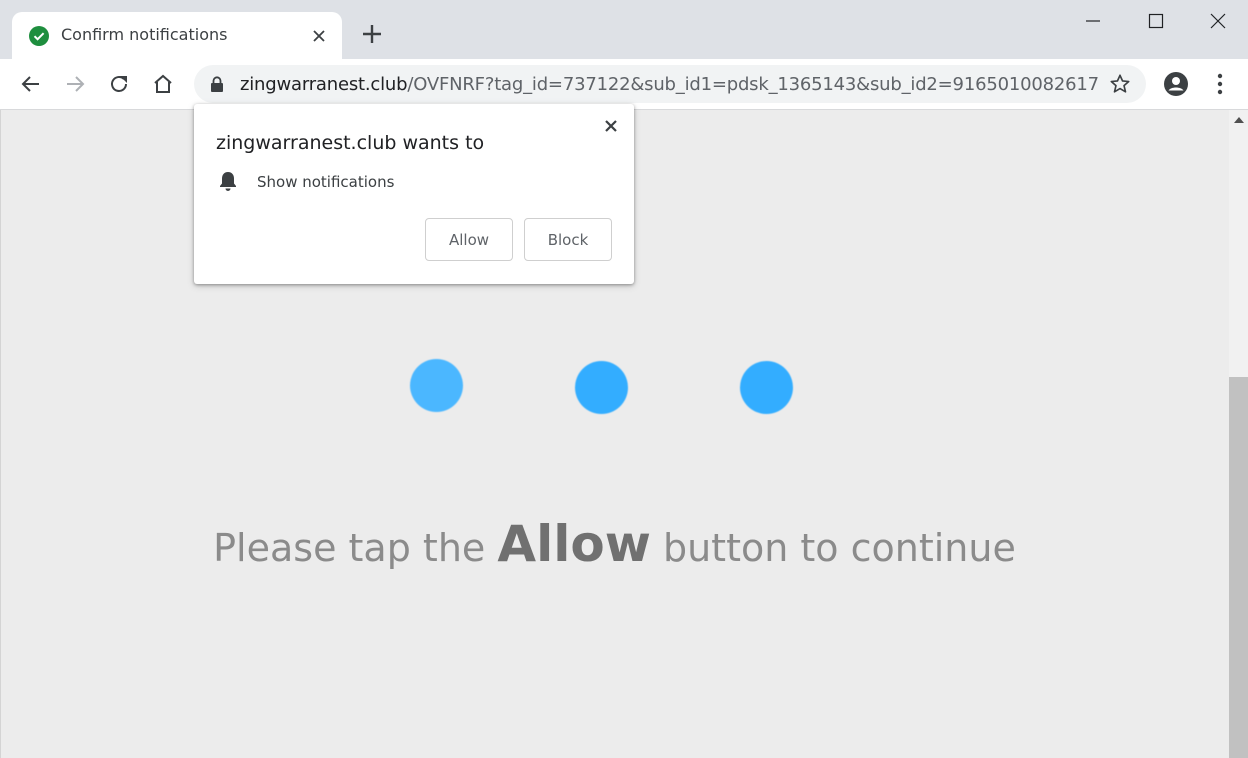 The image size is (1248, 758). I want to click on menu-icon, so click(1220, 84).